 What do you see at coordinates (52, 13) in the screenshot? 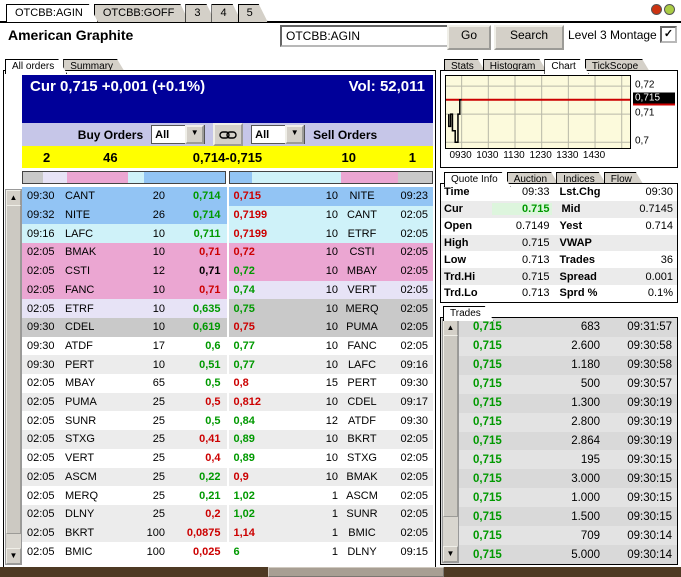
I see `window-tab-otcbb-agin: OTCBB:AGIN` at bounding box center [52, 13].